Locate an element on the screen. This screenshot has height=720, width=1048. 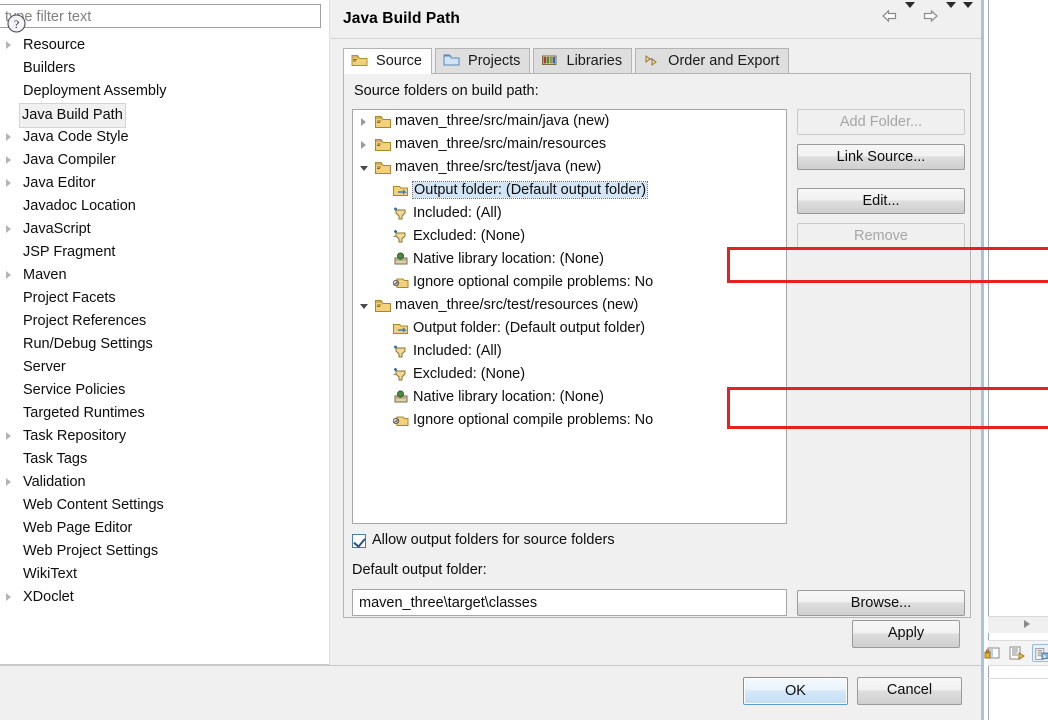
button-label: Cancel is located at coordinates (909, 690).